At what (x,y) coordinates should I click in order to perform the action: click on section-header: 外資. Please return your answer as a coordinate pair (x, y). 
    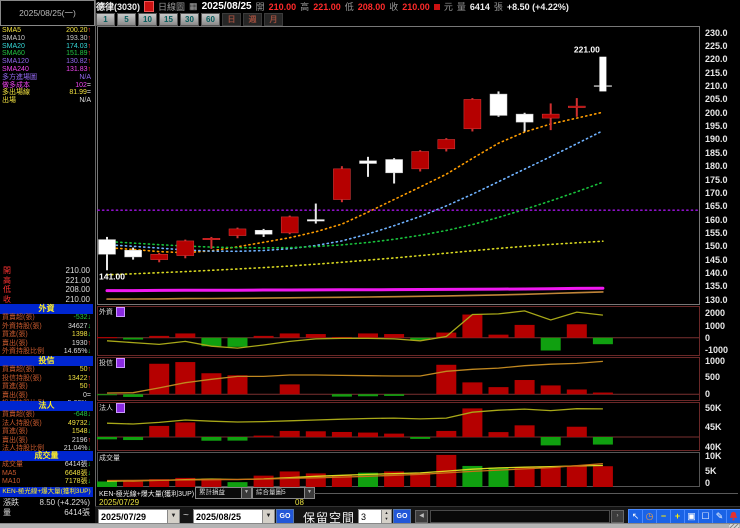
    Looking at the image, I should click on (46, 309).